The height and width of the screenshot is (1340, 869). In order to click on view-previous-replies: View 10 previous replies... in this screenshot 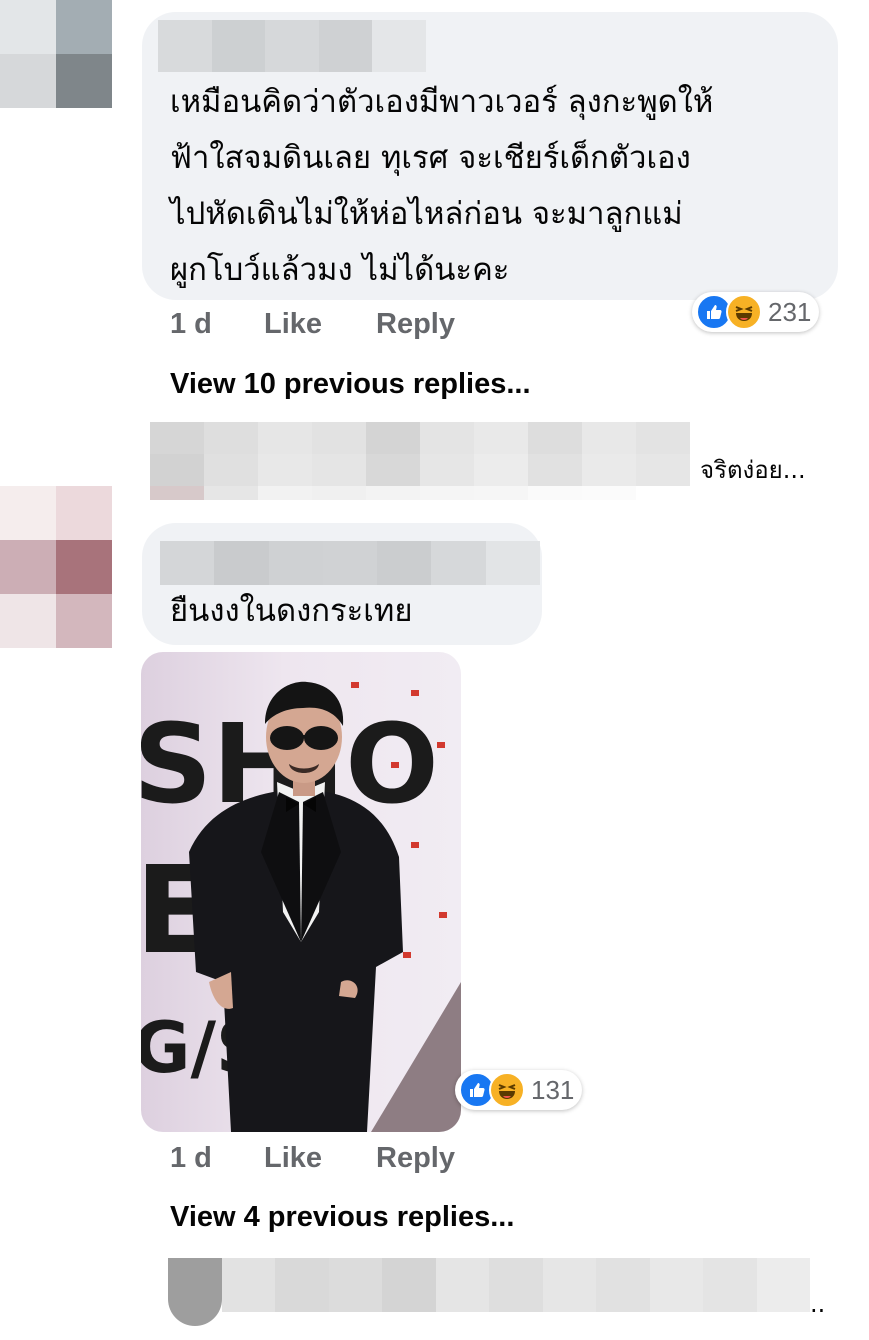, I will do `click(350, 384)`.